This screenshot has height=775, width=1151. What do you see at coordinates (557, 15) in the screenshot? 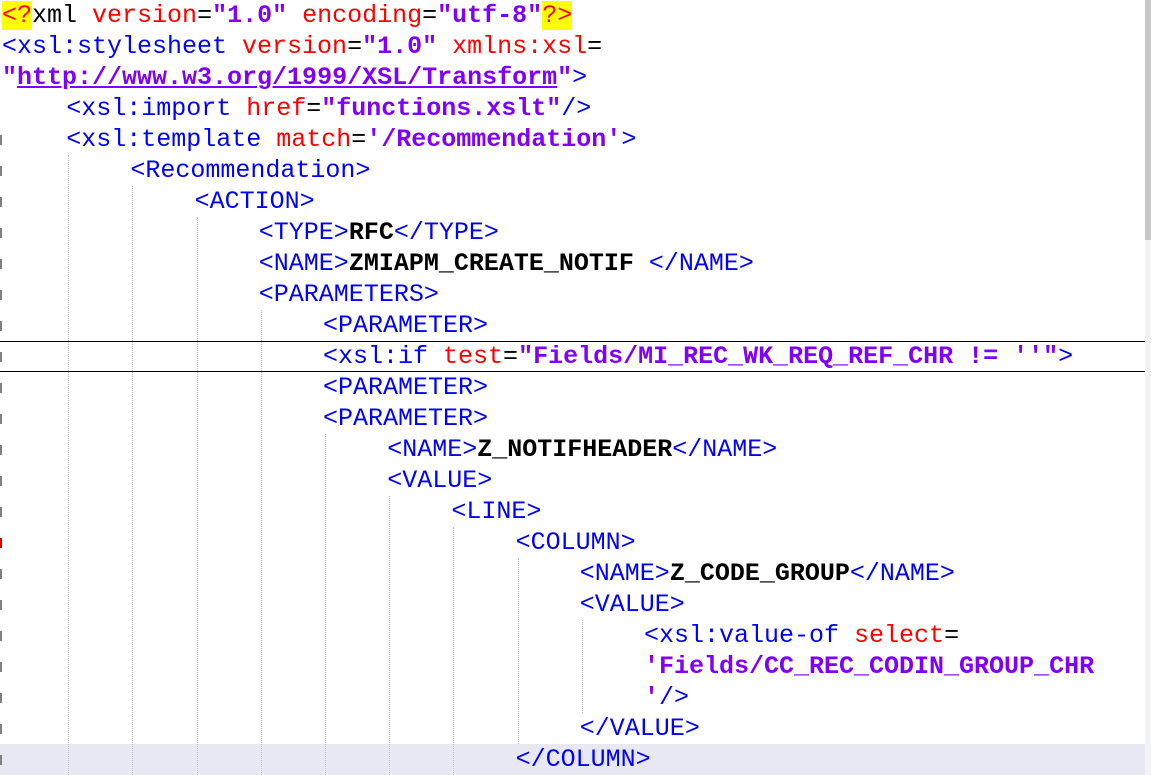
I see `code-token: ?>` at bounding box center [557, 15].